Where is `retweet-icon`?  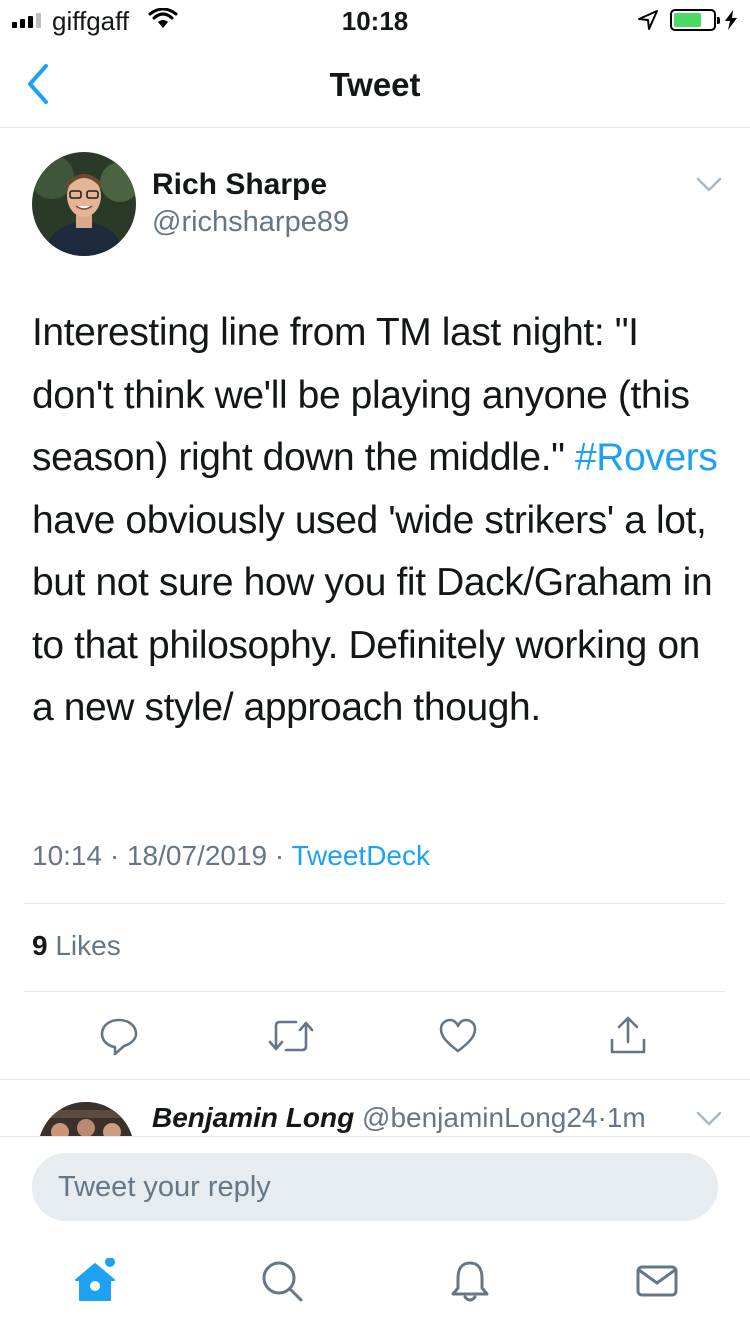 retweet-icon is located at coordinates (291, 1036).